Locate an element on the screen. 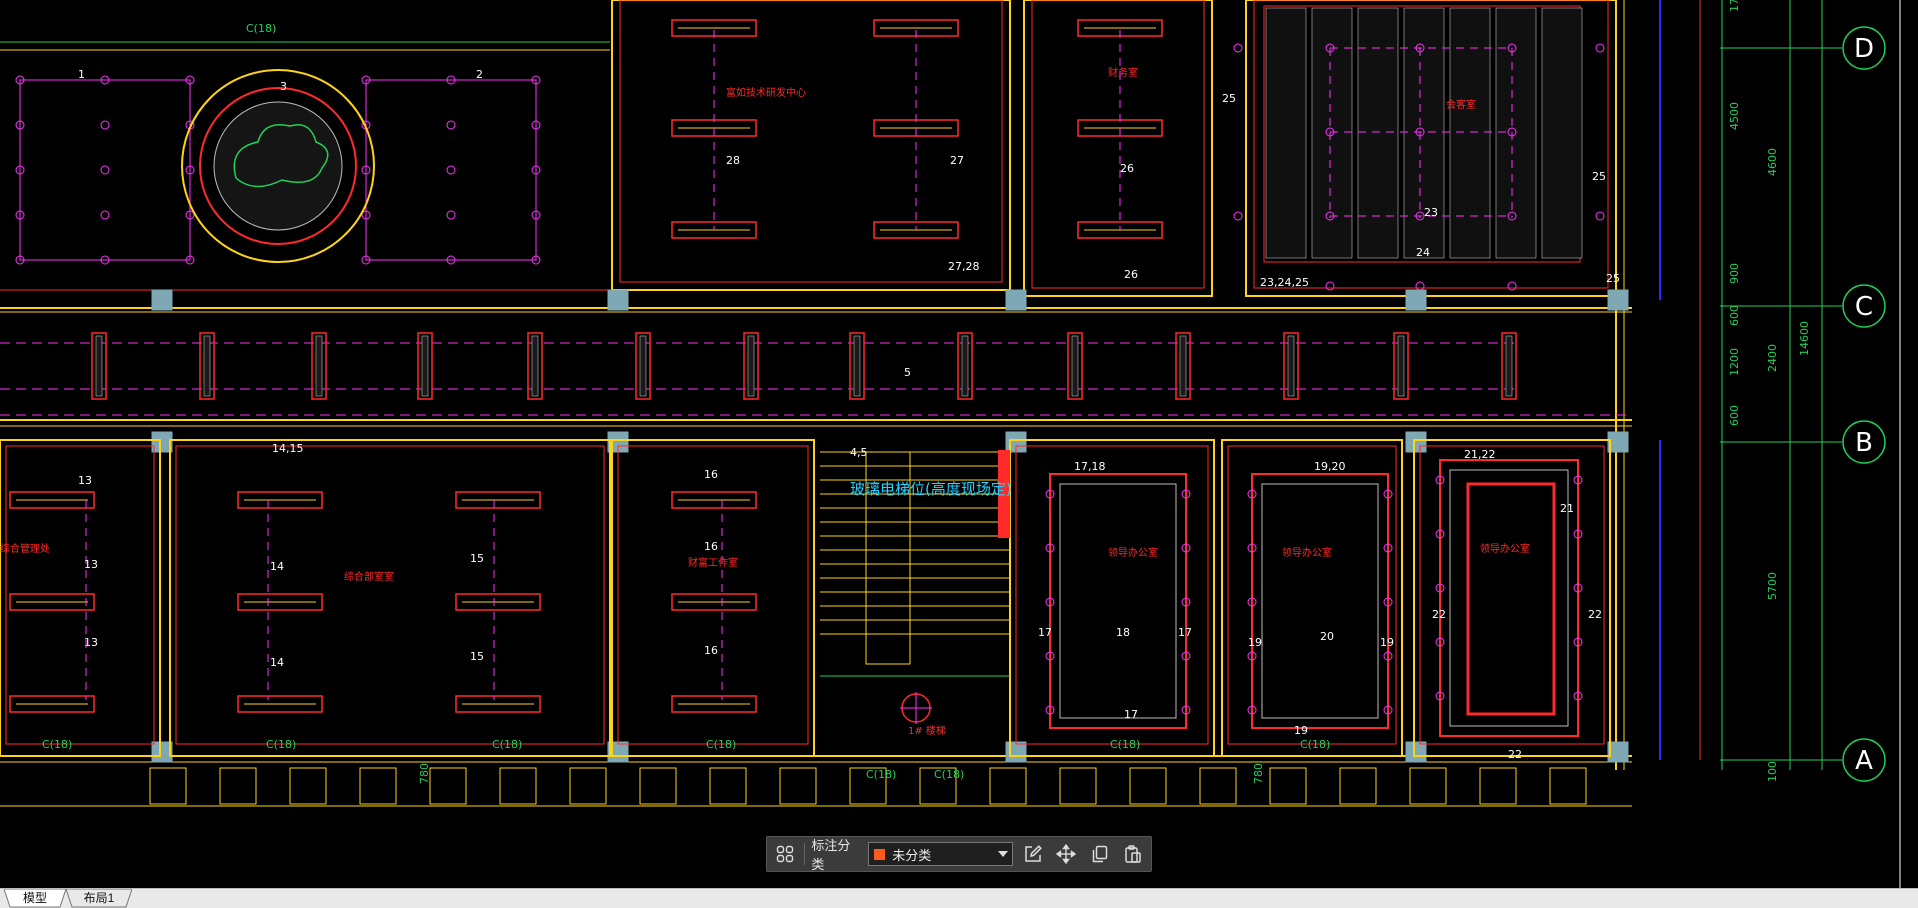 Image resolution: width=1918 pixels, height=908 pixels. annotation-toolbar: 标注分类 未分类 is located at coordinates (959, 854).